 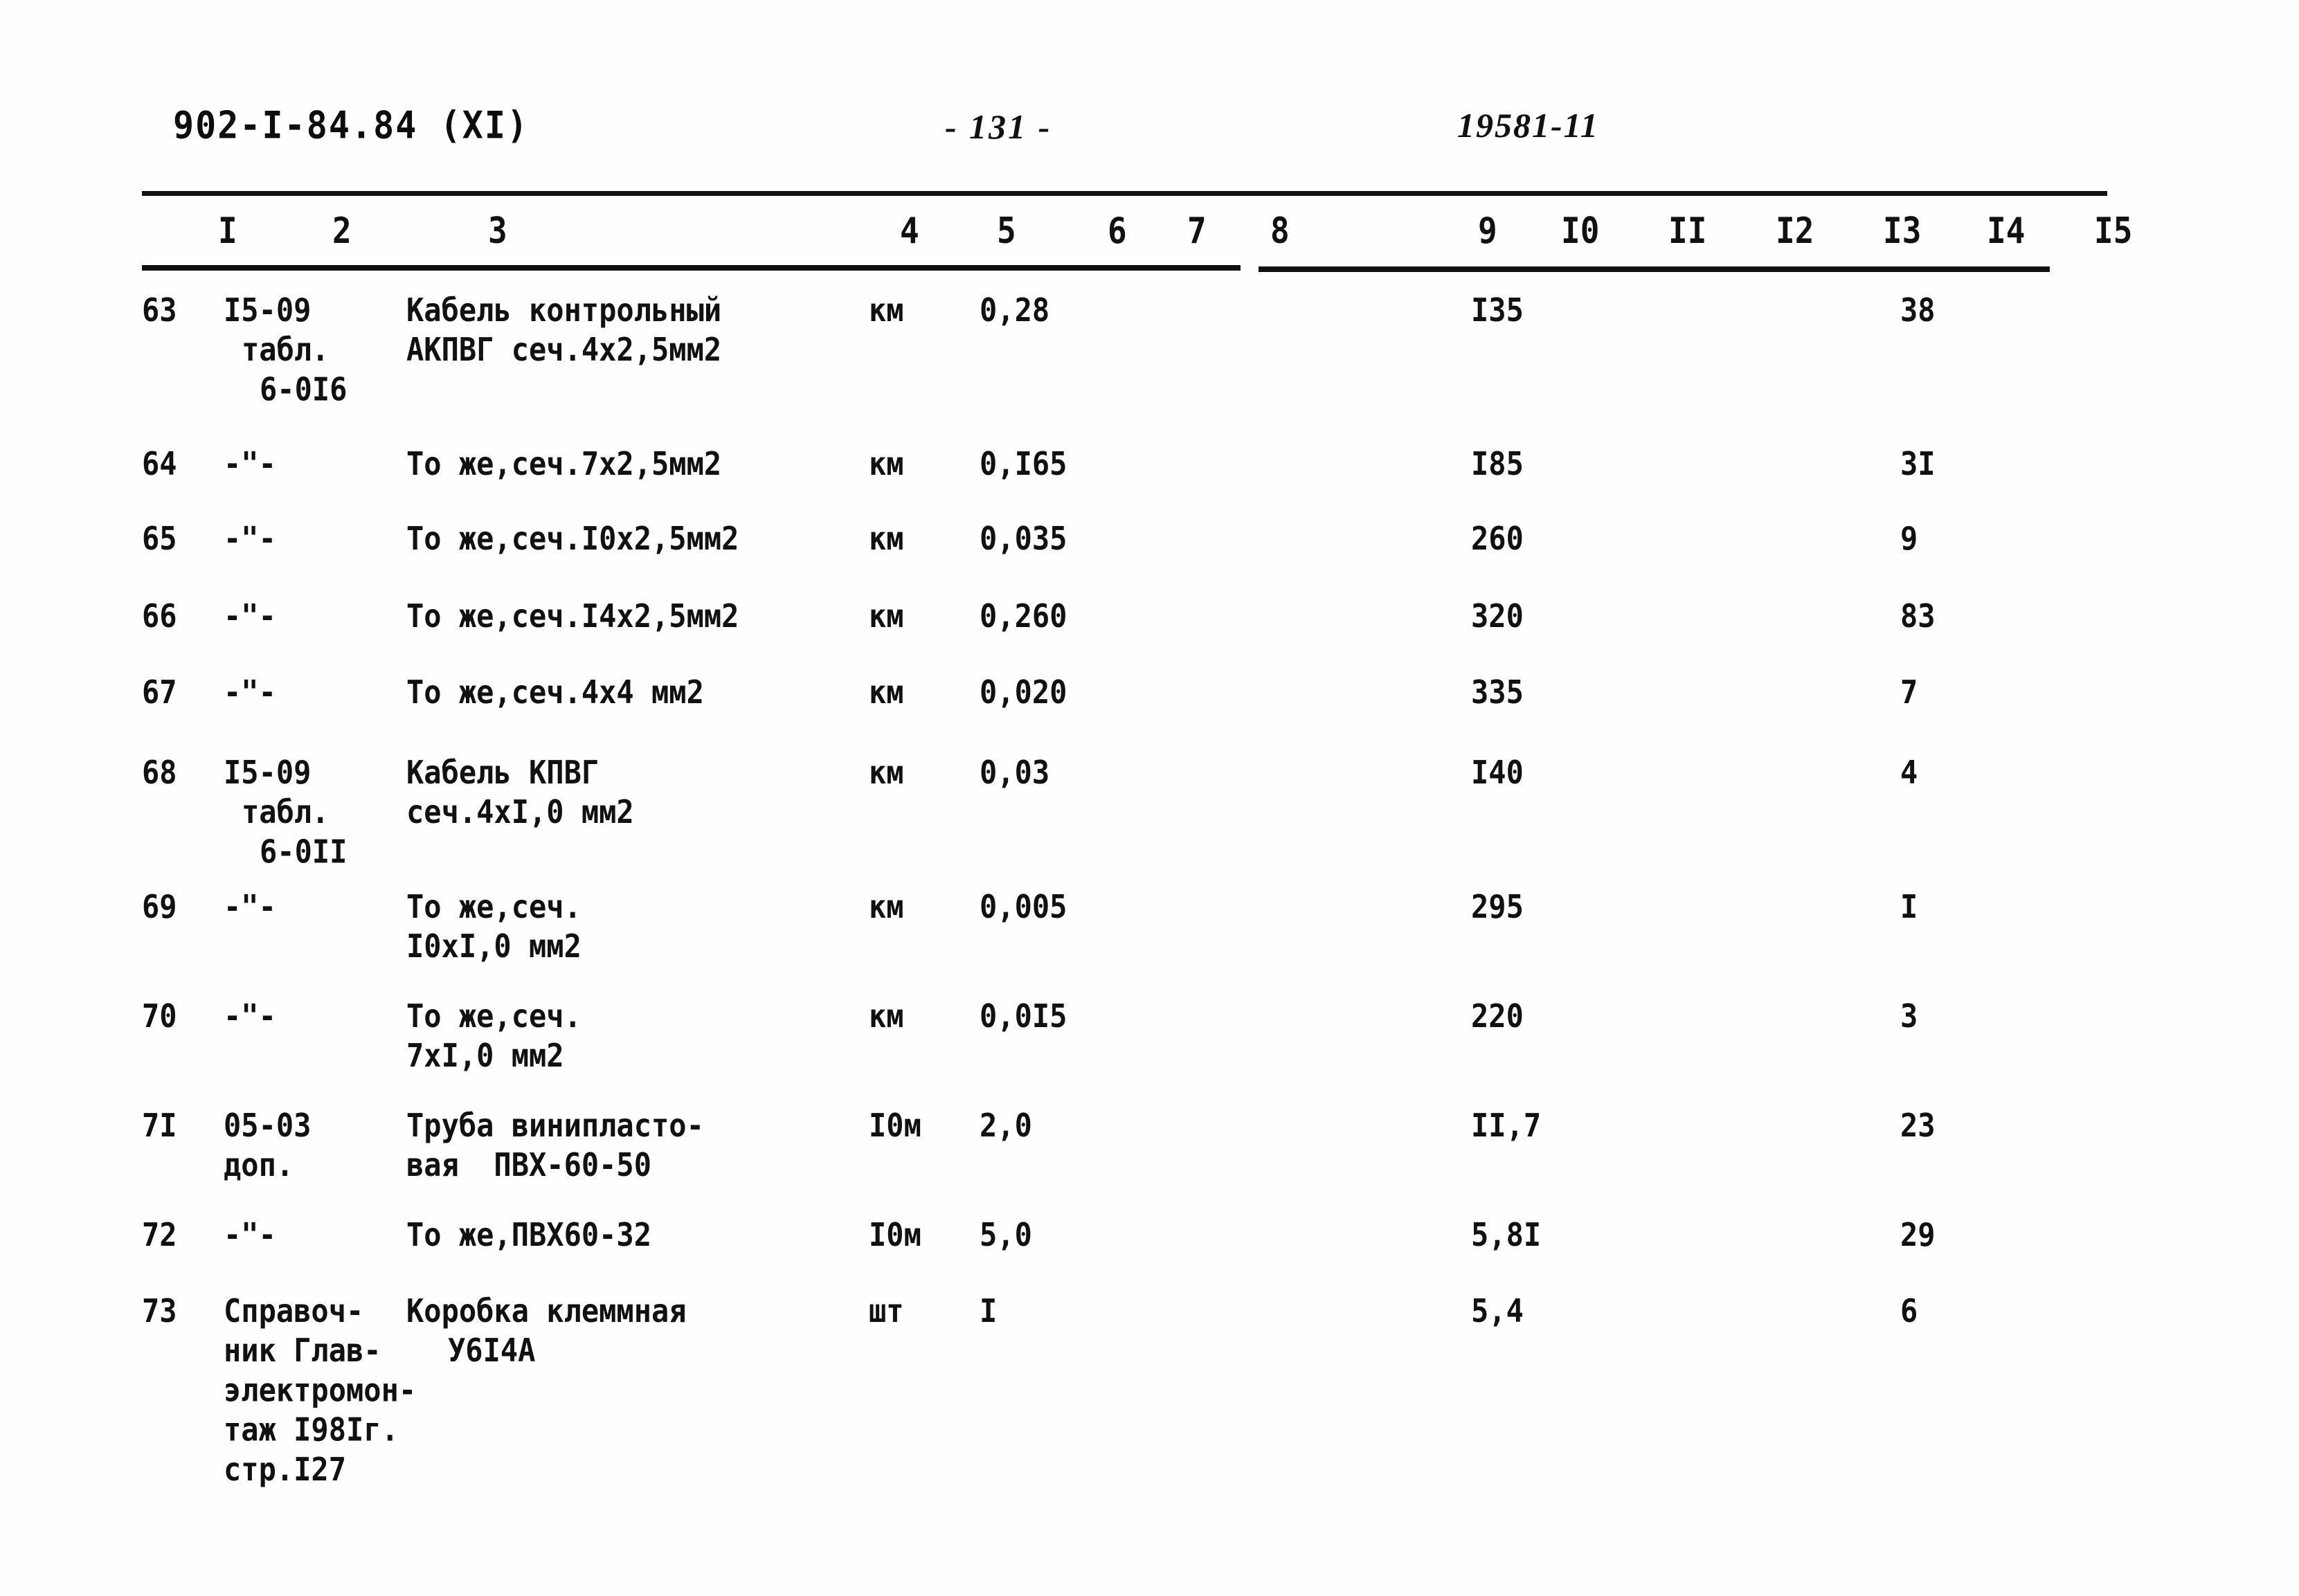 What do you see at coordinates (314, 1145) in the screenshot?
I see `row-source-code: 05-03 доп.` at bounding box center [314, 1145].